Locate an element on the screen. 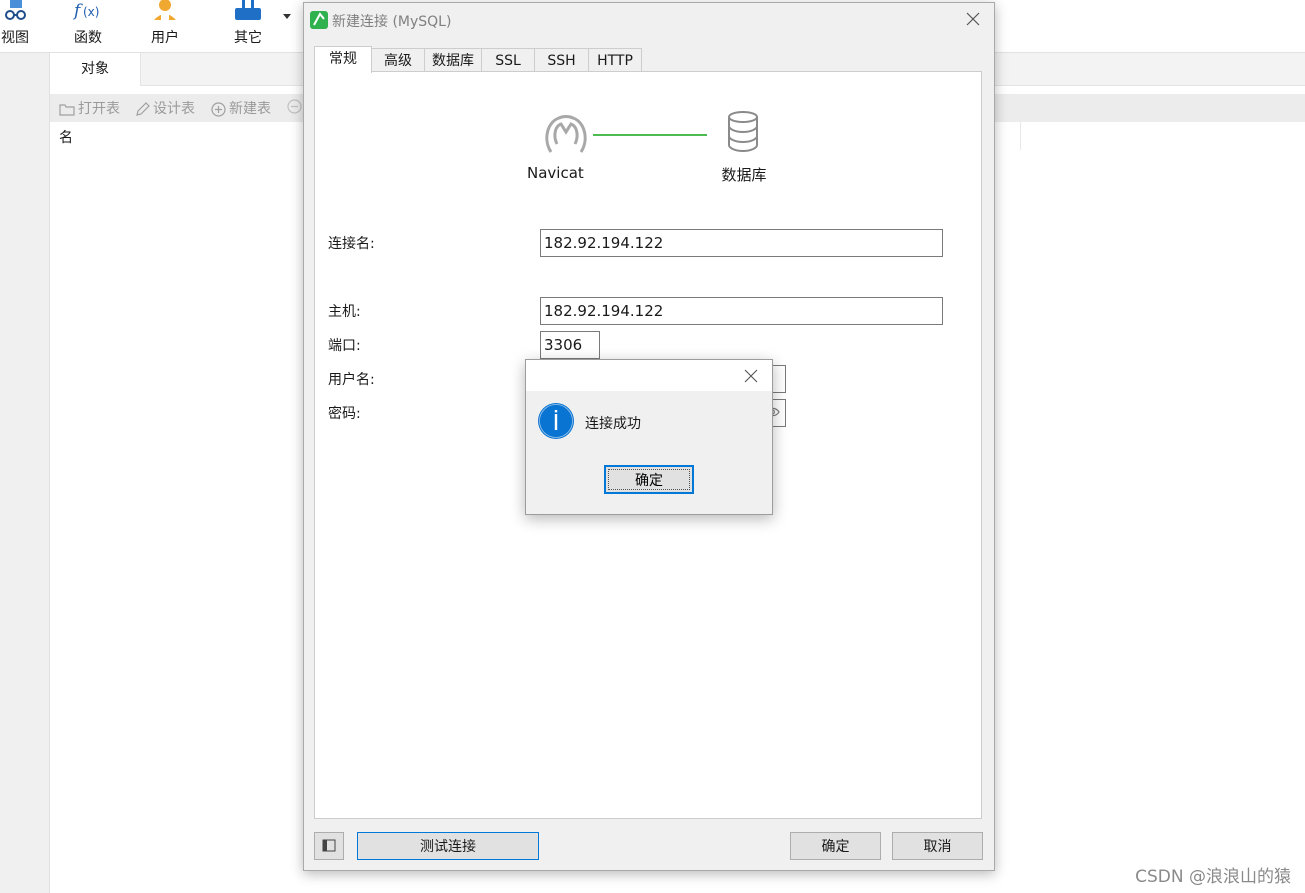  design-table-label: 设计表 is located at coordinates (174, 109).